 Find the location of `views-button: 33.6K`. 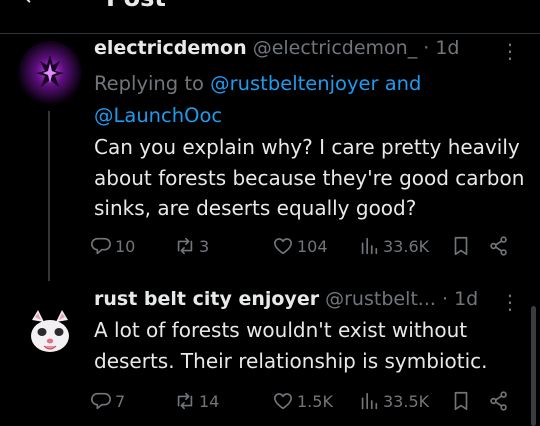

views-button: 33.6K is located at coordinates (393, 246).